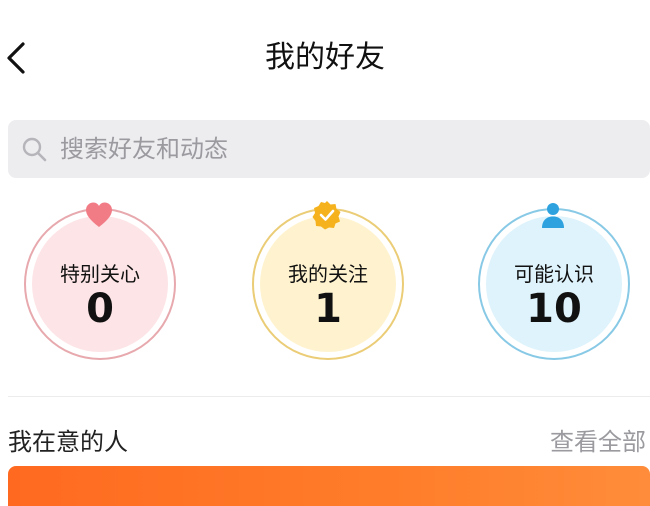 Image resolution: width=650 pixels, height=506 pixels. I want to click on may-know-circle: 可能认识 10, so click(558, 280).